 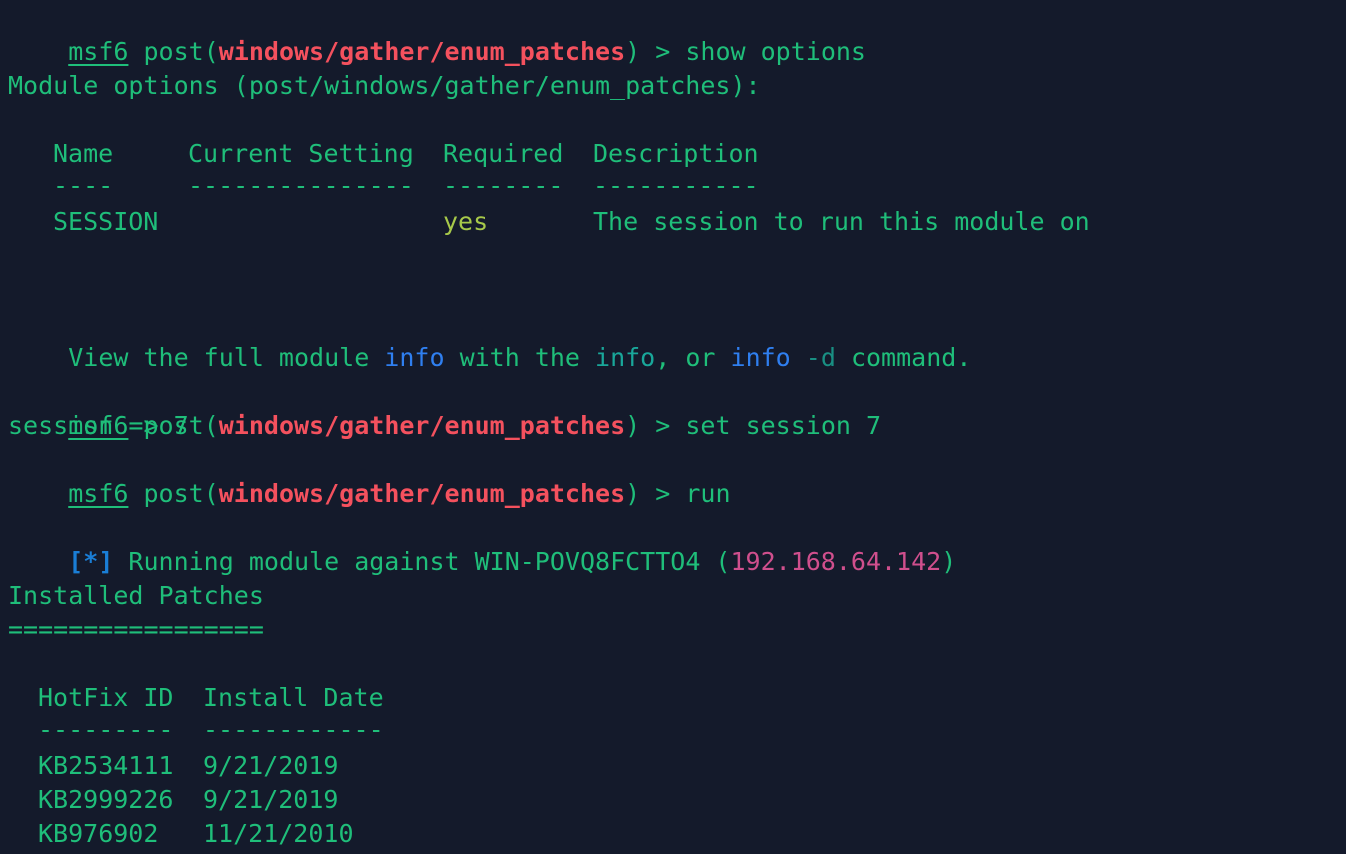 What do you see at coordinates (278, 833) in the screenshot?
I see `patch-row-date: 11/21/2010` at bounding box center [278, 833].